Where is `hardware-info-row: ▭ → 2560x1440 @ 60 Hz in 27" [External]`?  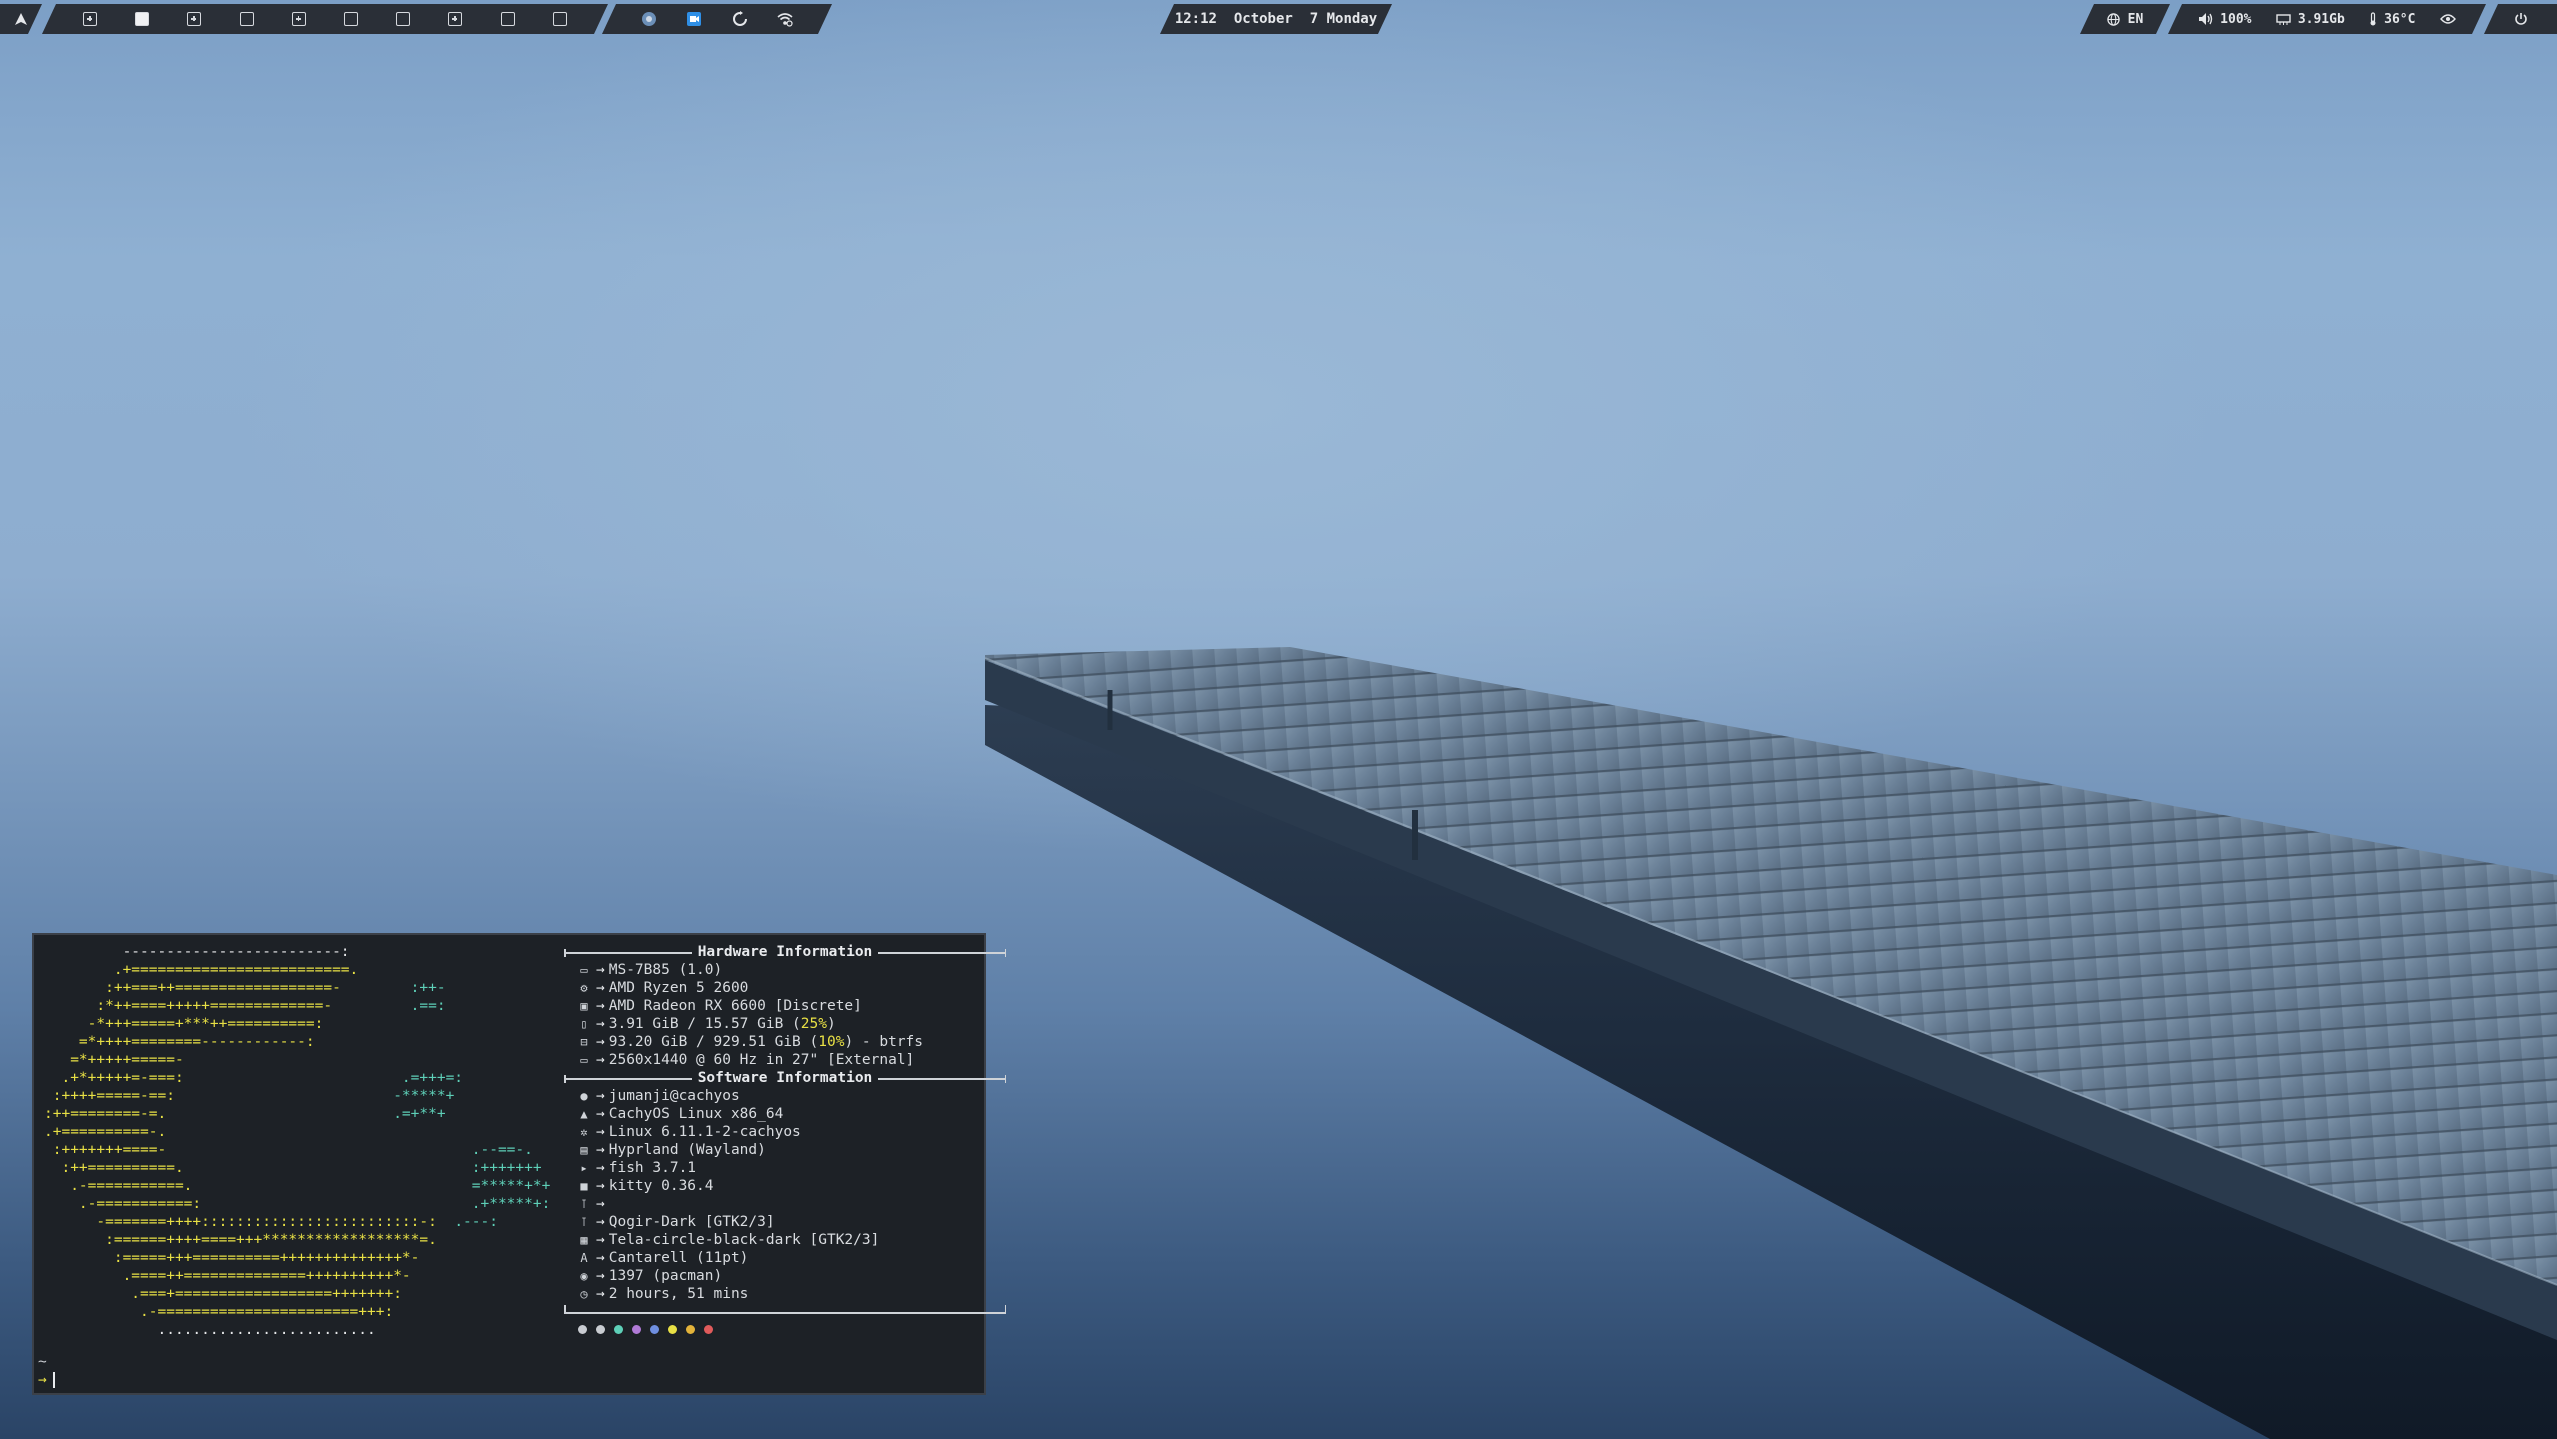 hardware-info-row: ▭ → 2560x1440 @ 60 Hz in 27" [External] is located at coordinates (785, 1060).